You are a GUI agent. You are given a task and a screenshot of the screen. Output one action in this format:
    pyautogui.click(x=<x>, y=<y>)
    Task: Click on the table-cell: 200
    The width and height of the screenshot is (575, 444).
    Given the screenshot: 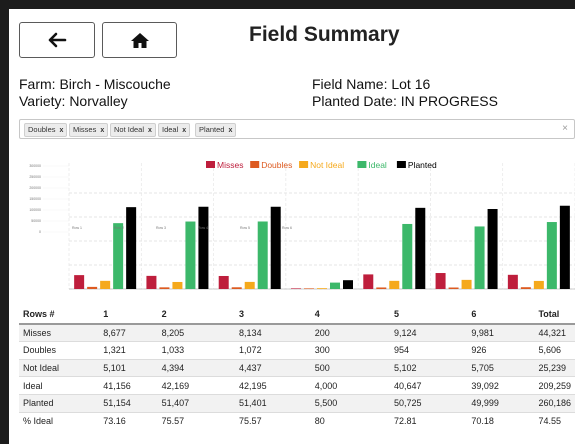 What is the action you would take?
    pyautogui.click(x=350, y=332)
    